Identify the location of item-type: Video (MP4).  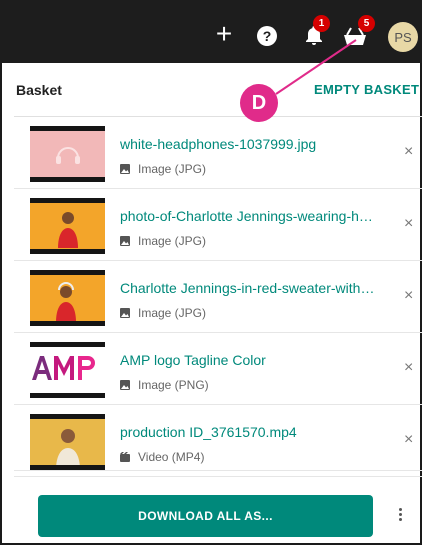
(162, 457).